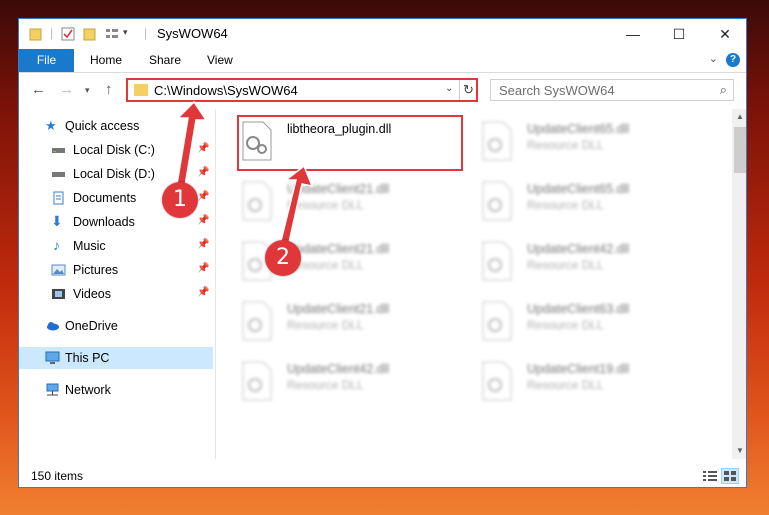 Image resolution: width=769 pixels, height=515 pixels. Describe the element at coordinates (180, 200) in the screenshot. I see `step-1-badge: 1` at that location.